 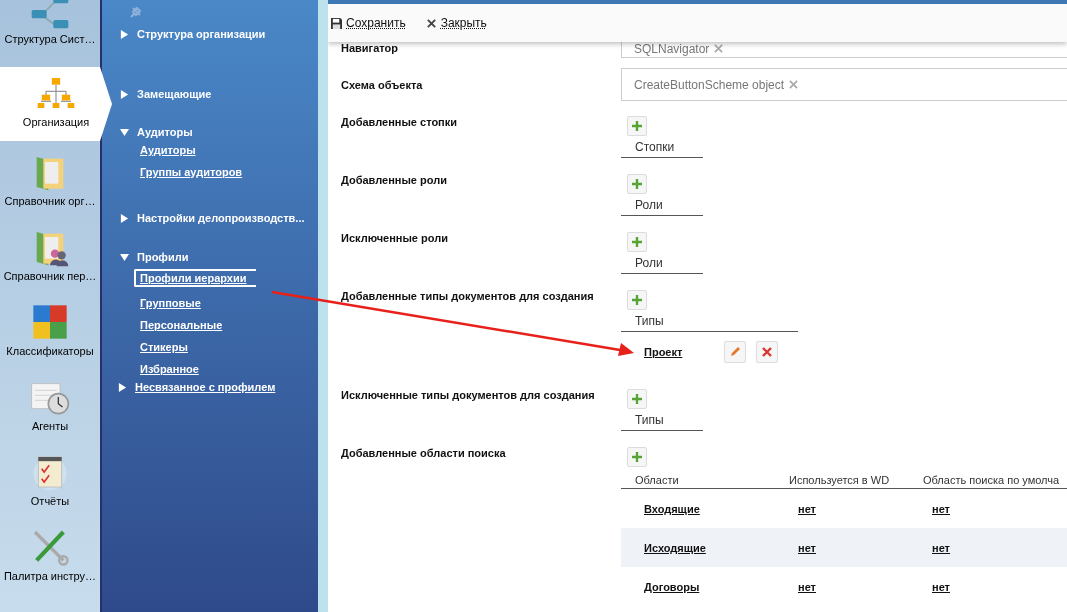 What do you see at coordinates (844, 84) in the screenshot?
I see `tag-field: CreateButtonScheme object` at bounding box center [844, 84].